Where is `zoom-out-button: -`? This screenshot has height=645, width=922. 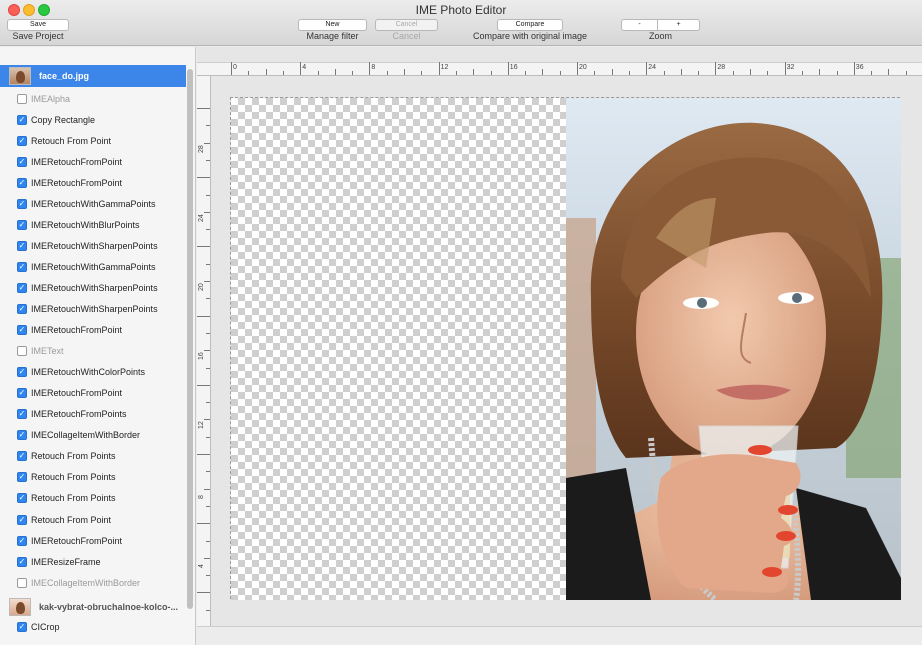 zoom-out-button: - is located at coordinates (639, 25).